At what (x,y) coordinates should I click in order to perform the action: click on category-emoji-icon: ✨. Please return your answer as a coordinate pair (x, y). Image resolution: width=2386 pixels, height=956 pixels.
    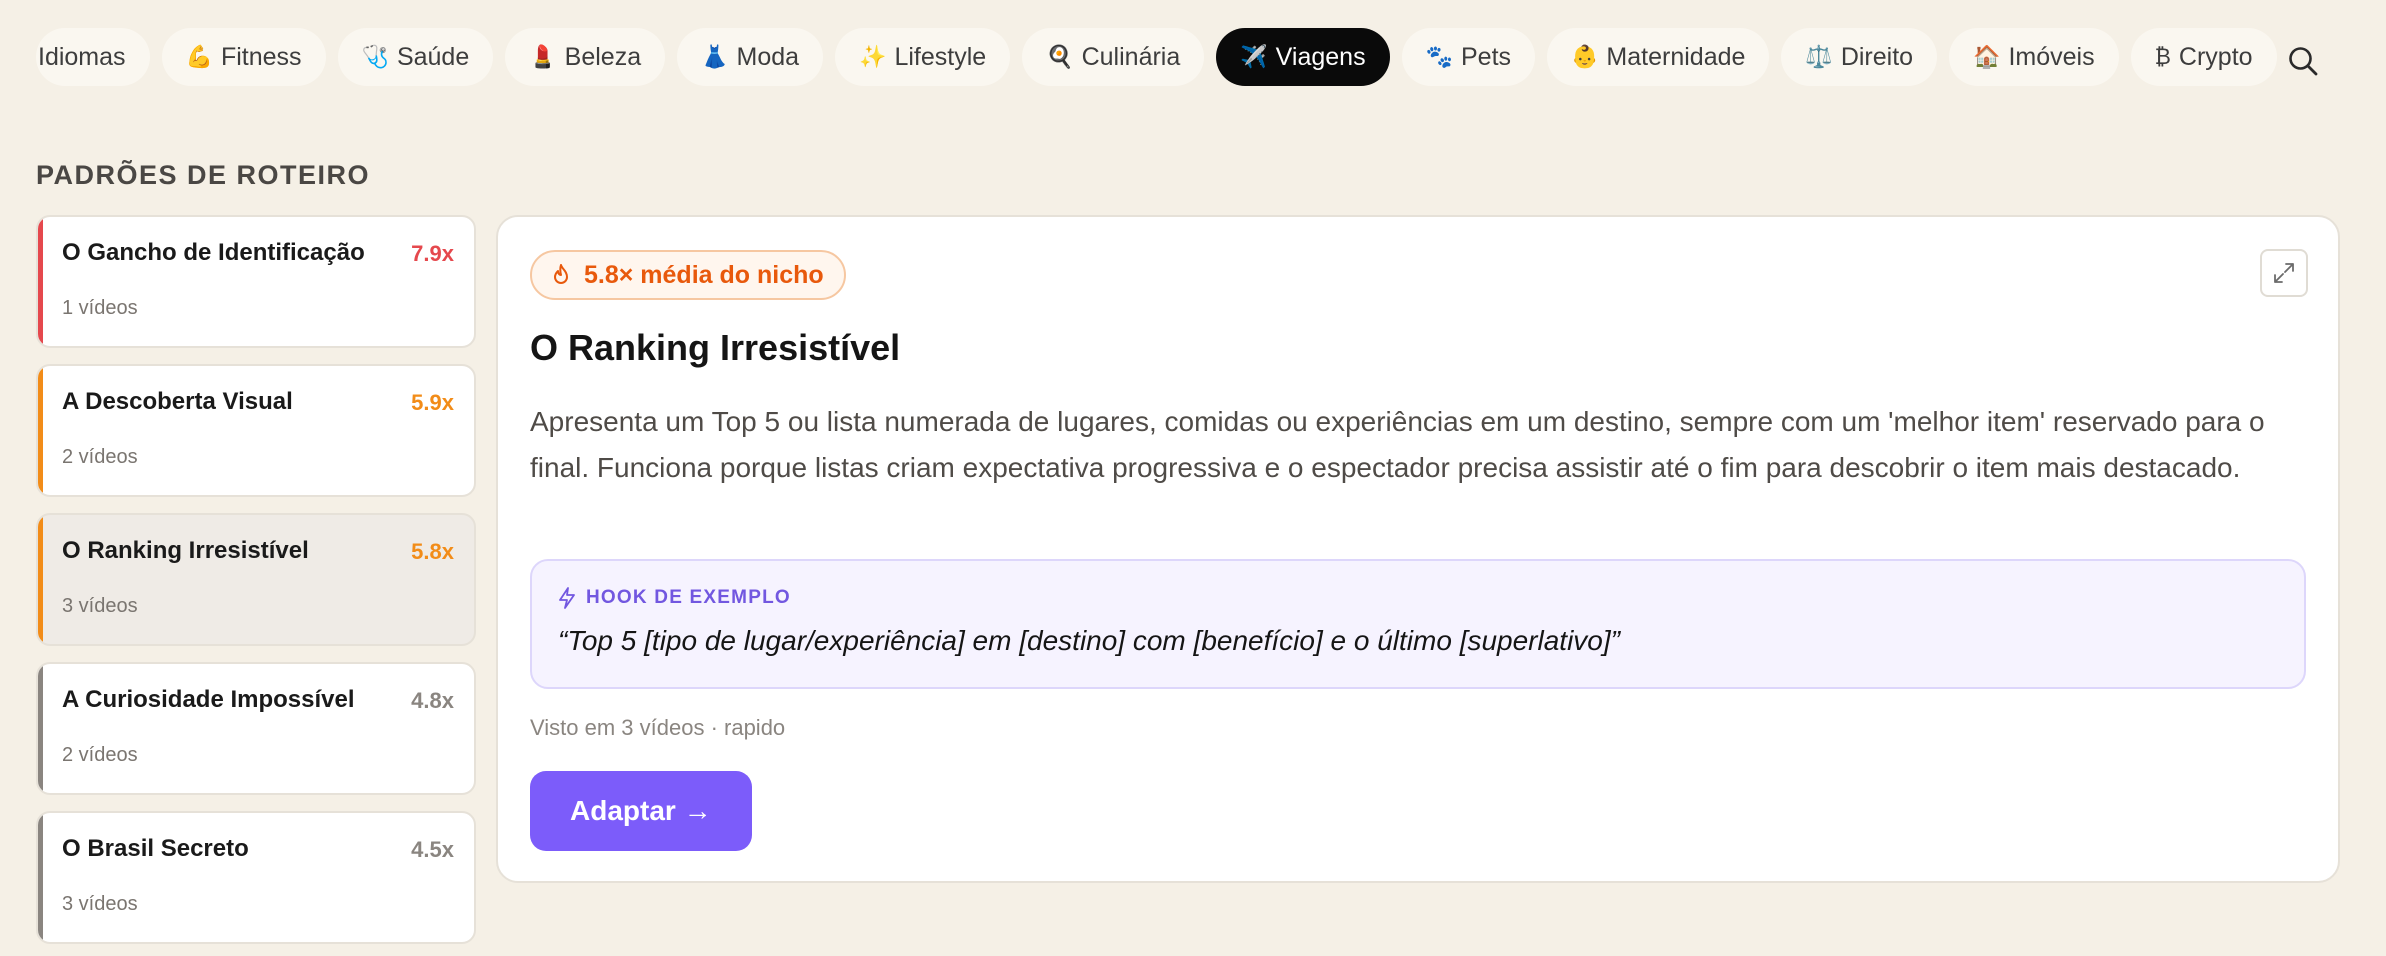
    Looking at the image, I should click on (873, 56).